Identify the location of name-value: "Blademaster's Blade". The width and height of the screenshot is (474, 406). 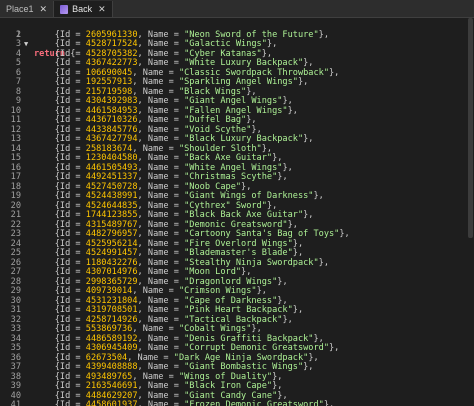
(238, 253).